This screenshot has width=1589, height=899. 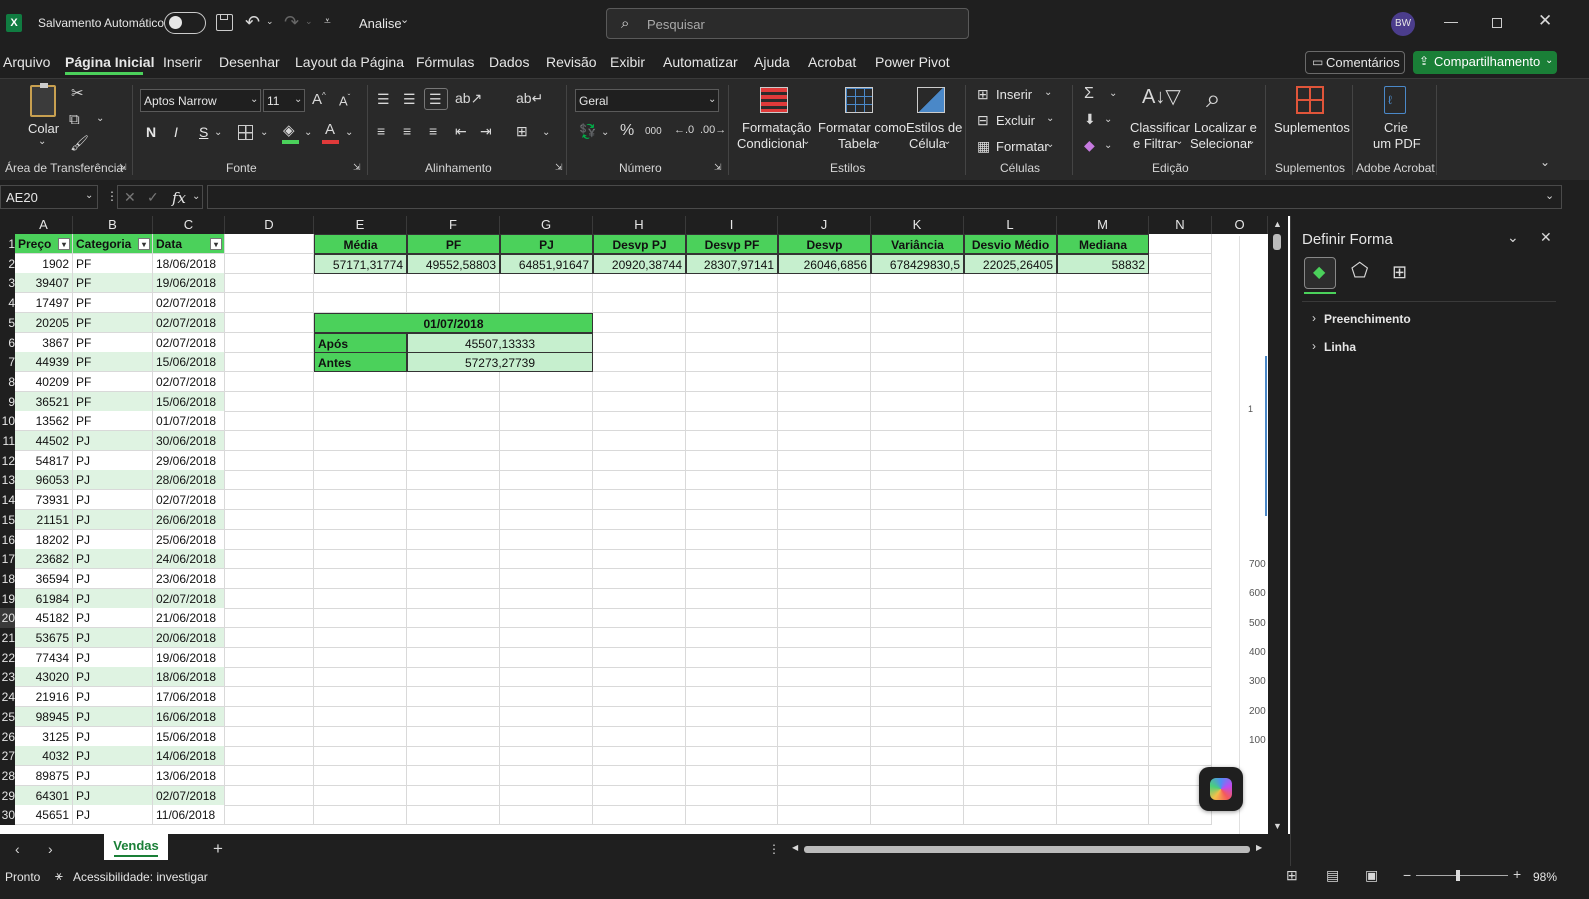 What do you see at coordinates (1277, 826) in the screenshot?
I see `scroll-down-icon: ▼` at bounding box center [1277, 826].